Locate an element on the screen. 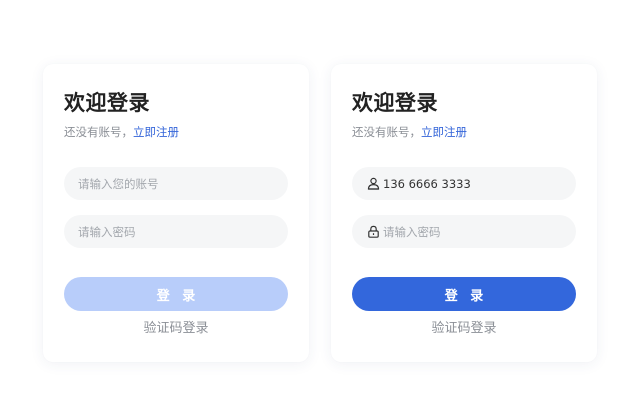 This screenshot has width=640, height=420. user-icon is located at coordinates (373, 184).